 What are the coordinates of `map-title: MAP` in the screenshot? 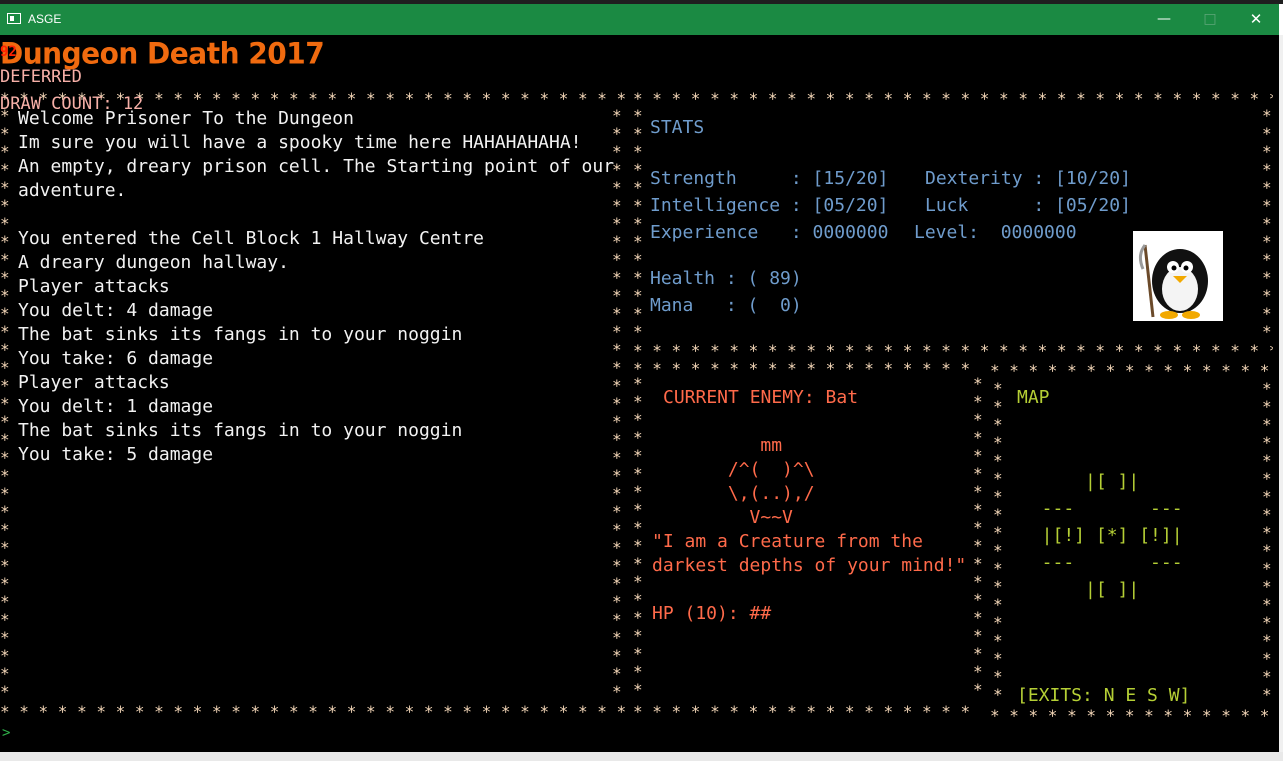 It's located at (1033, 397).